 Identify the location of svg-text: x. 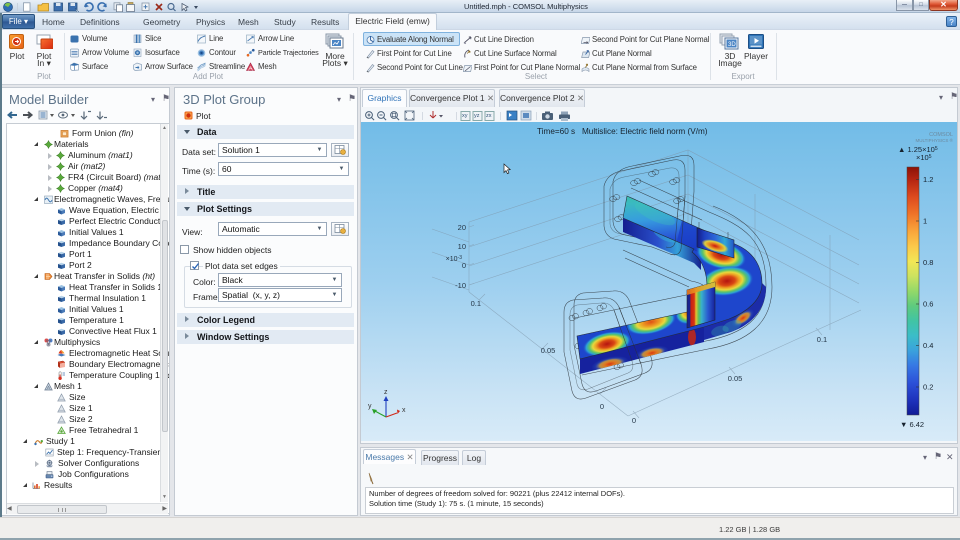
(404, 410).